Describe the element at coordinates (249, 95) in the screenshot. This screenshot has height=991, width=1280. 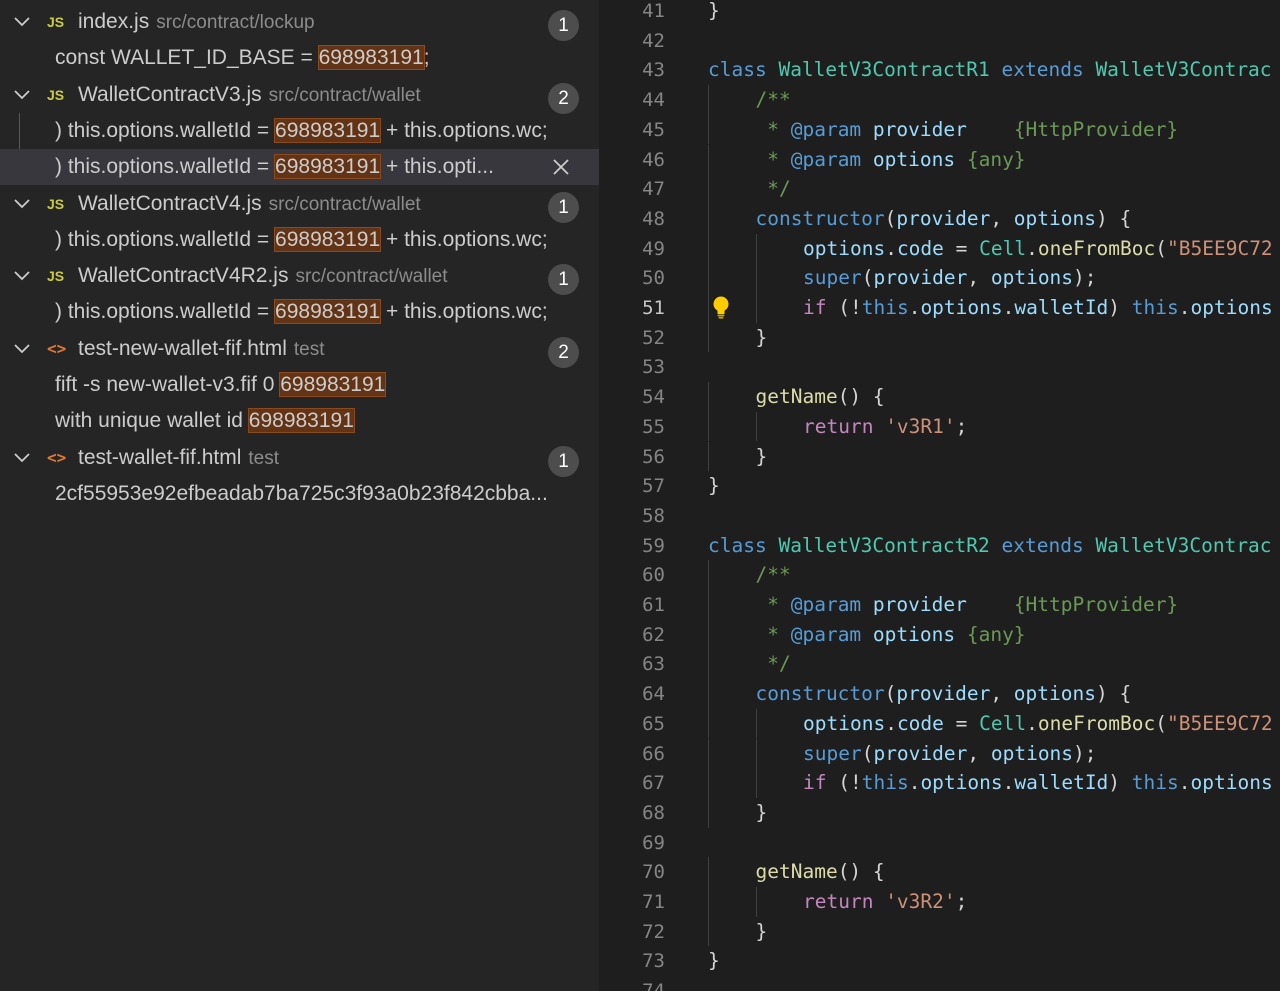
I see `file-name: WalletContractV3.js src/contract/wallet` at that location.